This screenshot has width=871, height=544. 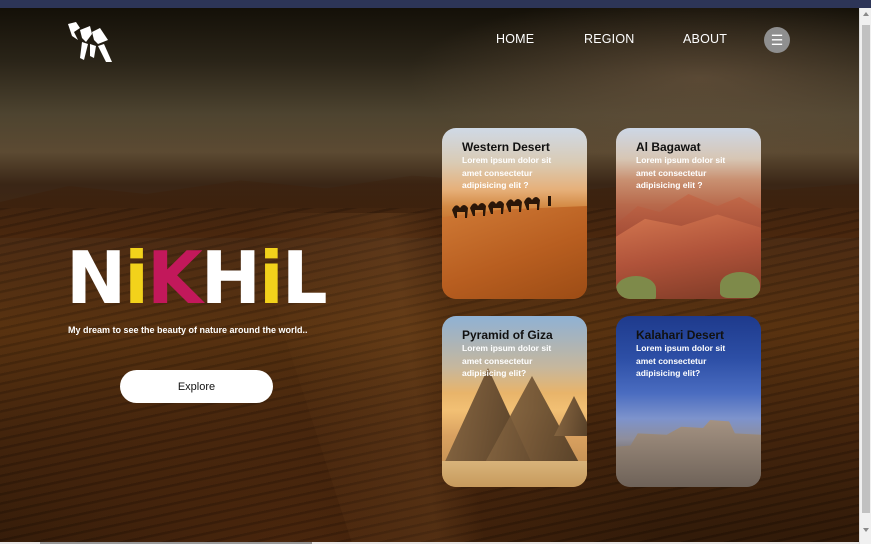 What do you see at coordinates (515, 39) in the screenshot?
I see `nav-link-home: HOME` at bounding box center [515, 39].